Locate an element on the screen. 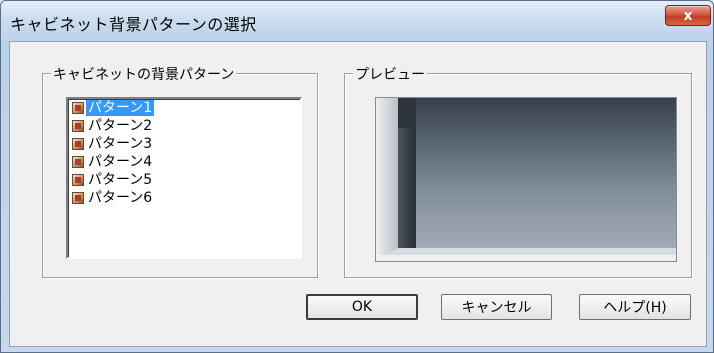 The image size is (714, 353). preview-group-label: プレビュー is located at coordinates (390, 74).